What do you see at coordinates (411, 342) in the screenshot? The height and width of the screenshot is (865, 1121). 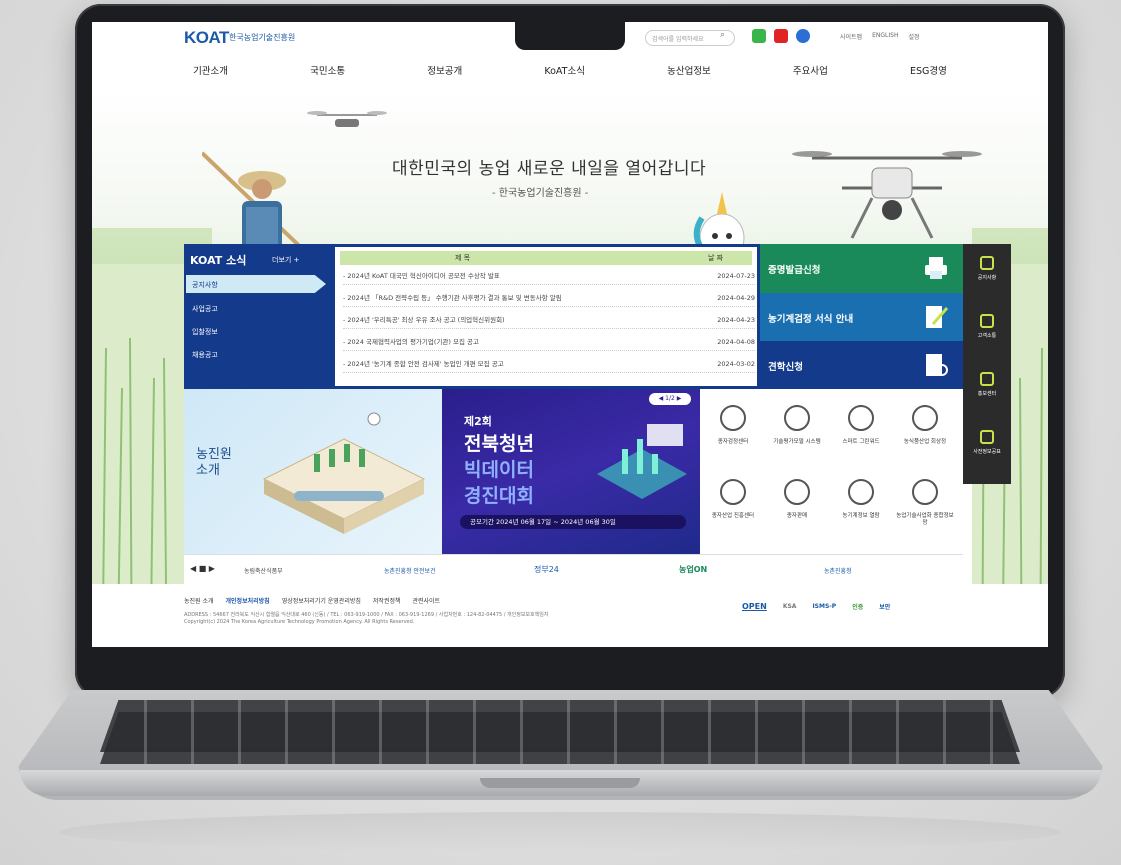 I see `news-title: - 2024 국제협력사업의 평가기업(기관) 모집 공고` at bounding box center [411, 342].